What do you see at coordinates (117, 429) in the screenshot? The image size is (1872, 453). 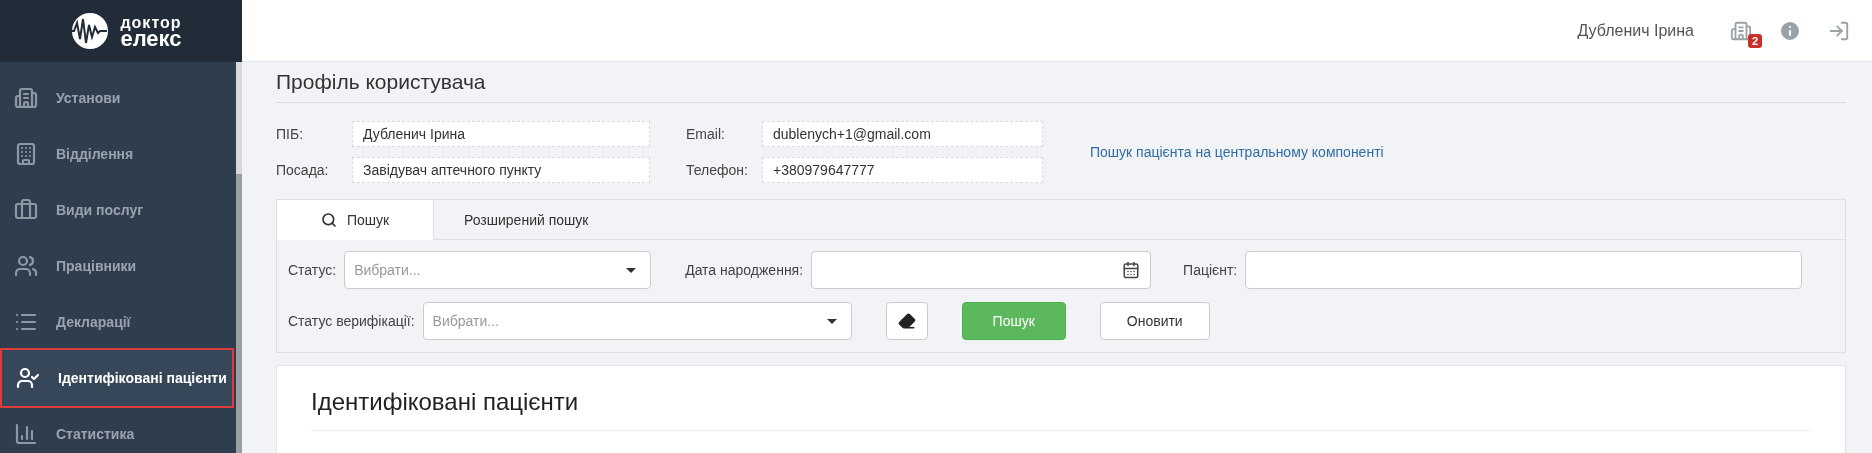 I see `sidebar-item: Статистика` at bounding box center [117, 429].